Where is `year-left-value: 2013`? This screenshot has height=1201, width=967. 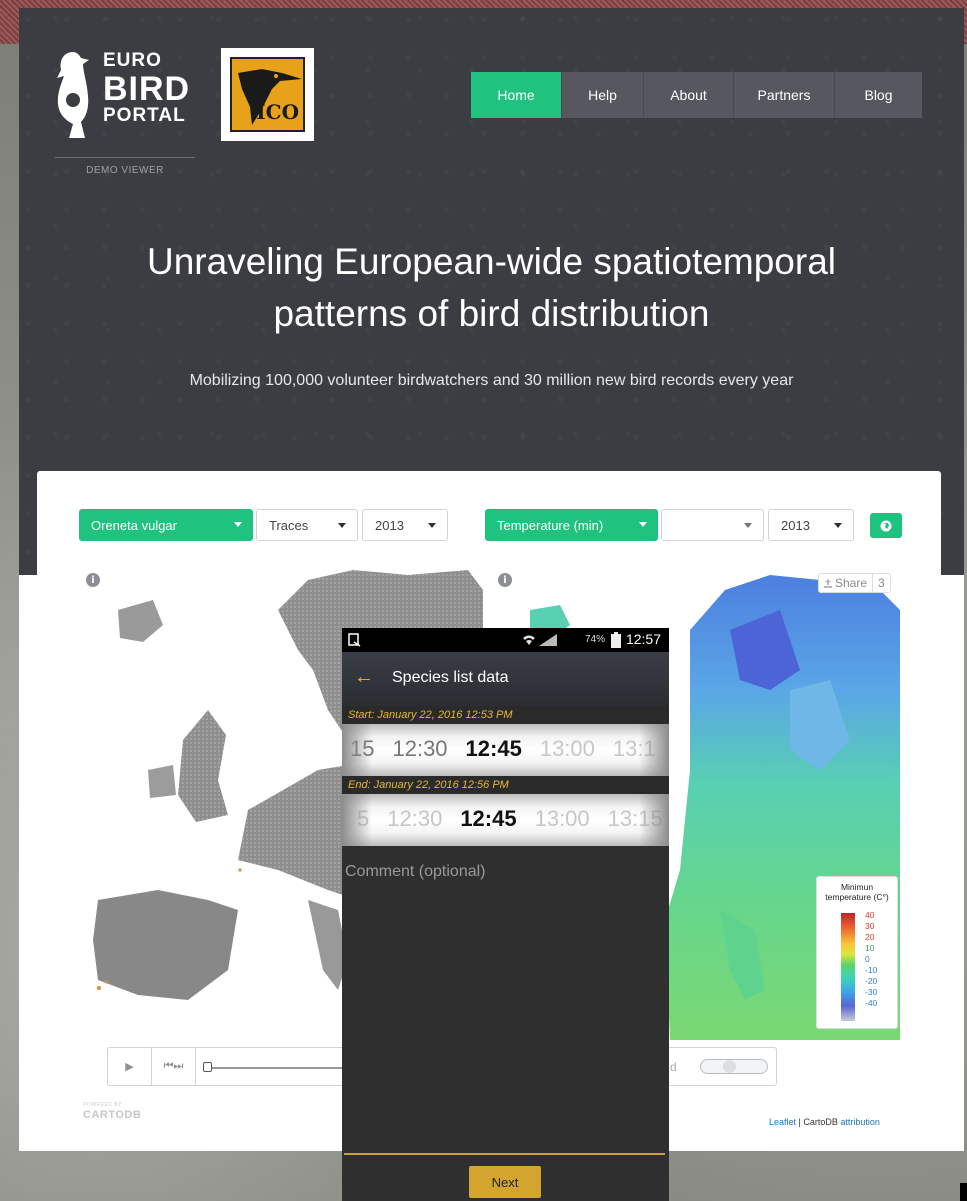 year-left-value: 2013 is located at coordinates (389, 525).